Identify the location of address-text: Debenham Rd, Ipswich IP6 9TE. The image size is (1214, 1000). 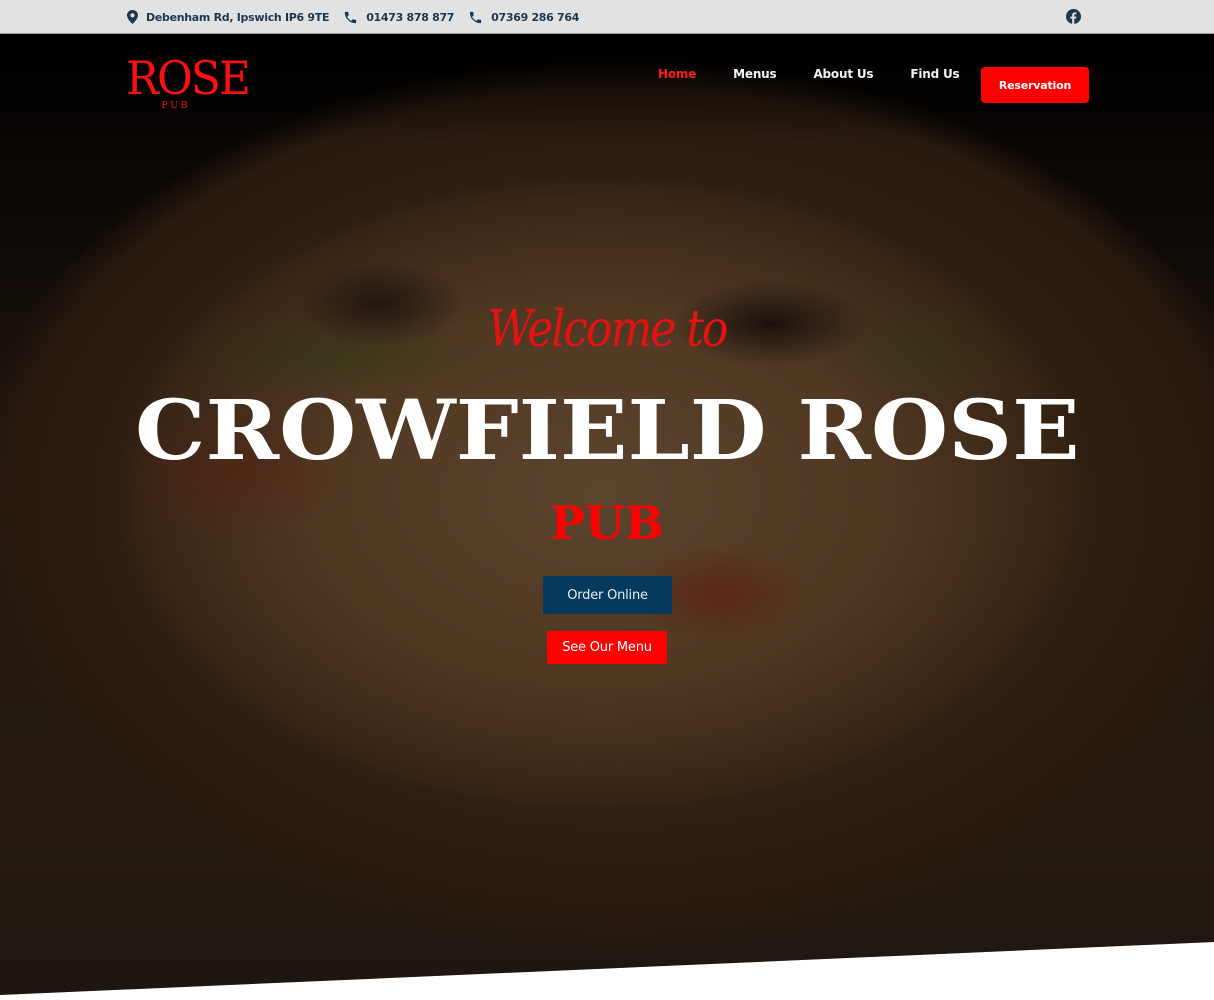
(238, 17).